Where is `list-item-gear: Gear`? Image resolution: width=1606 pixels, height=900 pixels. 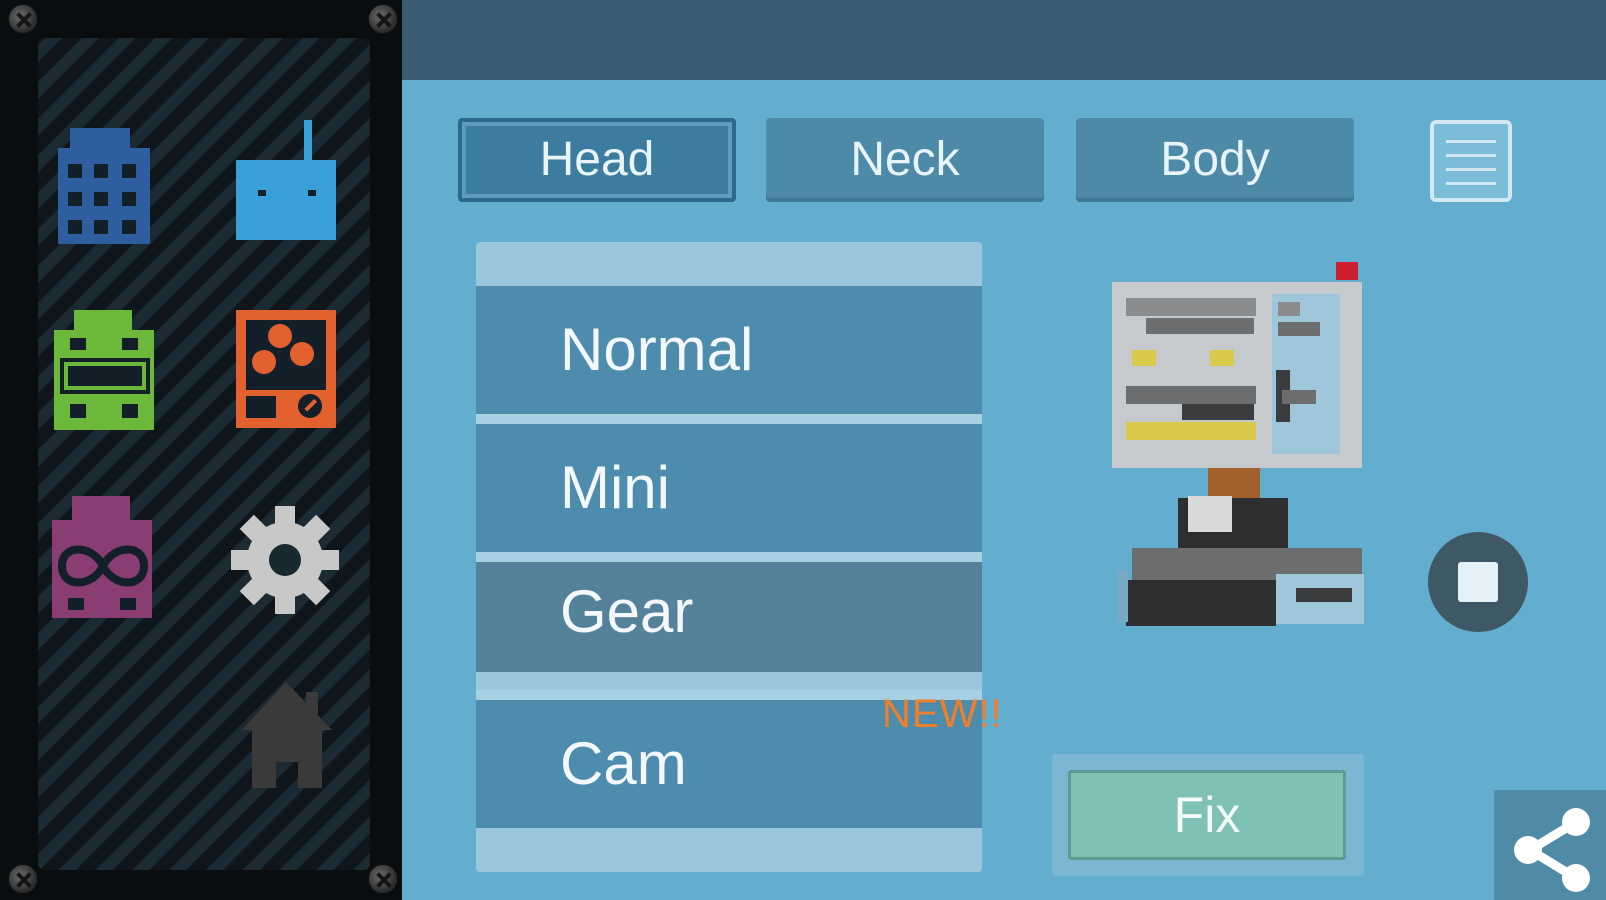
list-item-gear: Gear is located at coordinates (729, 617).